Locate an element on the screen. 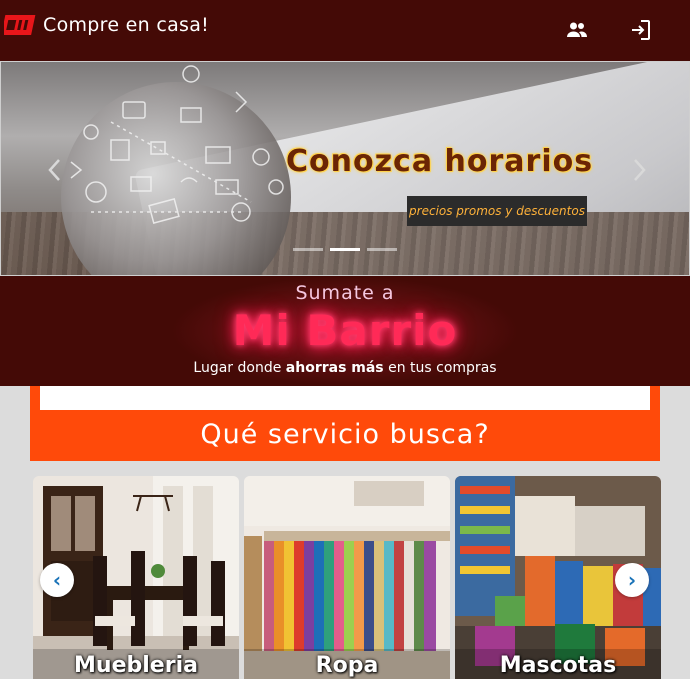  carousel-prev-arrow-icon is located at coordinates (55, 170).